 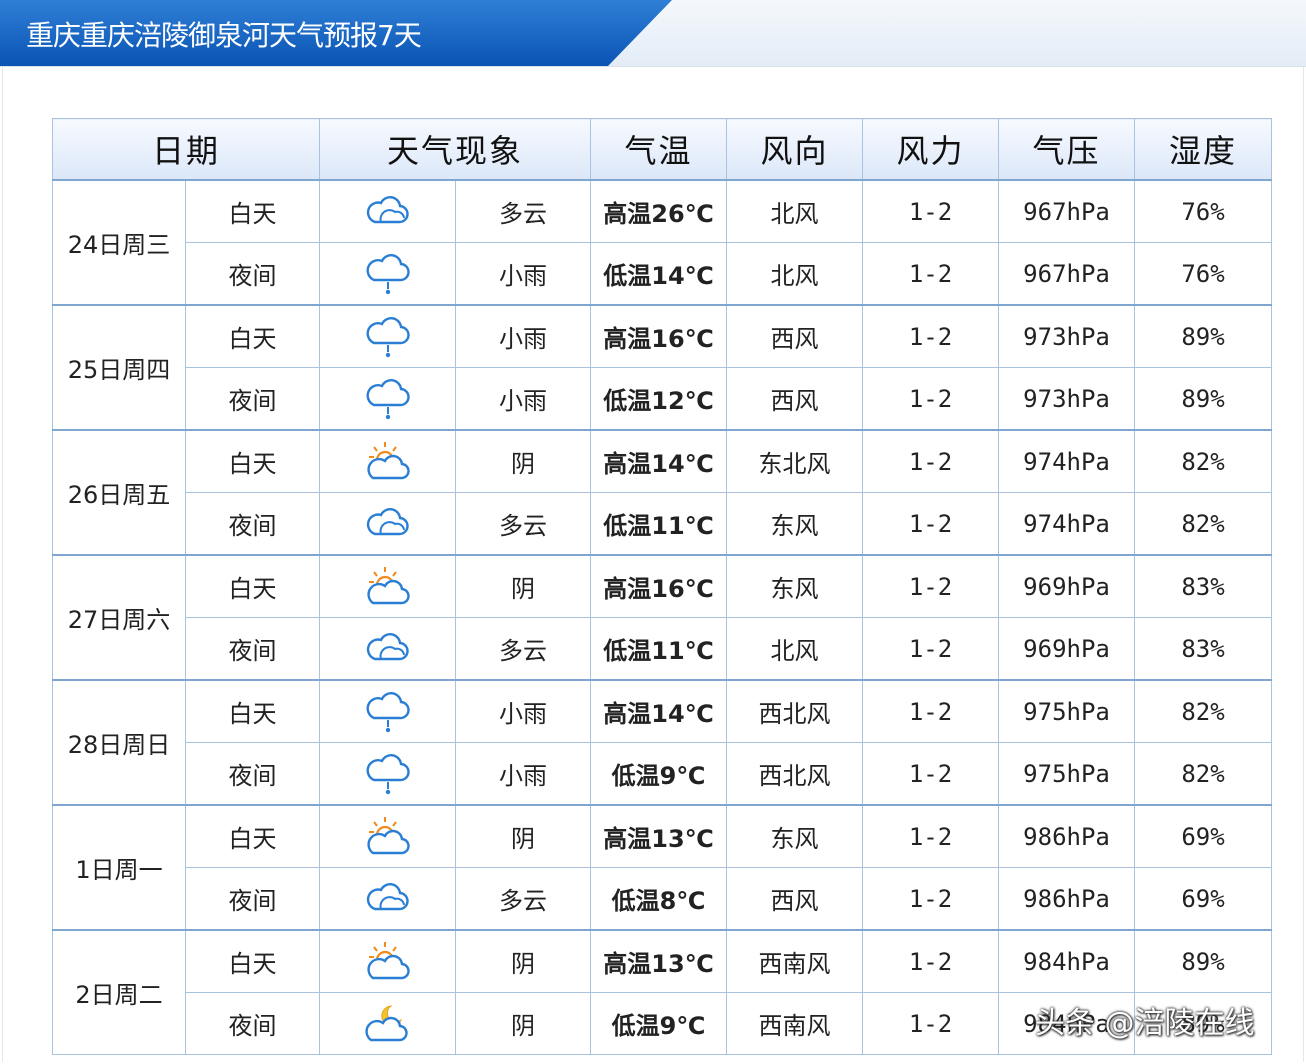 I want to click on header-humidity: 湿度, so click(x=1203, y=149).